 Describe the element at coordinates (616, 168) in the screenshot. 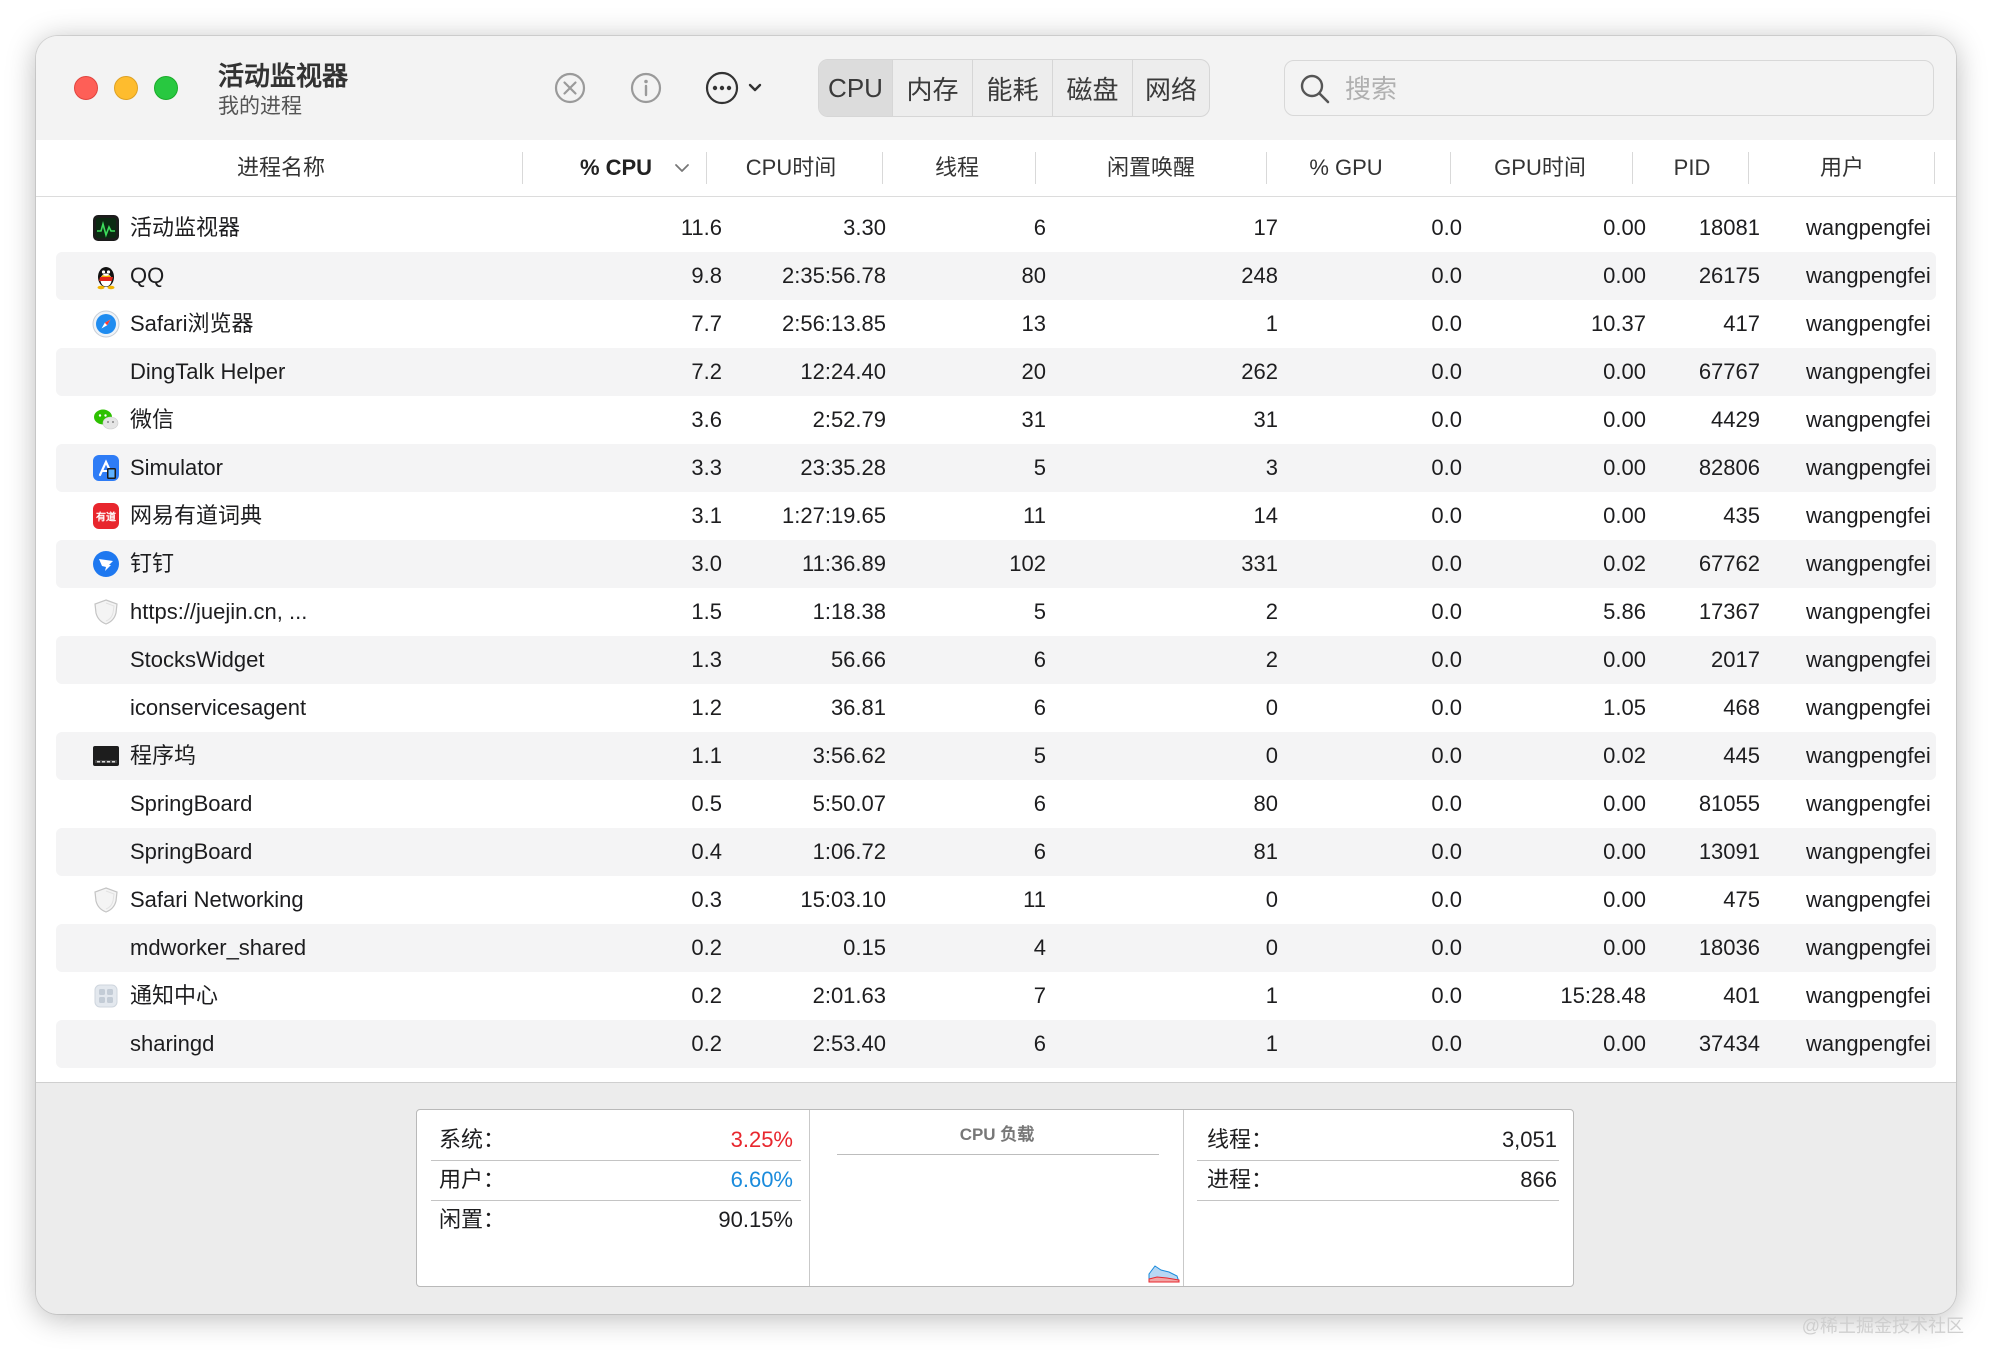

I see `column-header-cpu-percent: % CPU` at that location.